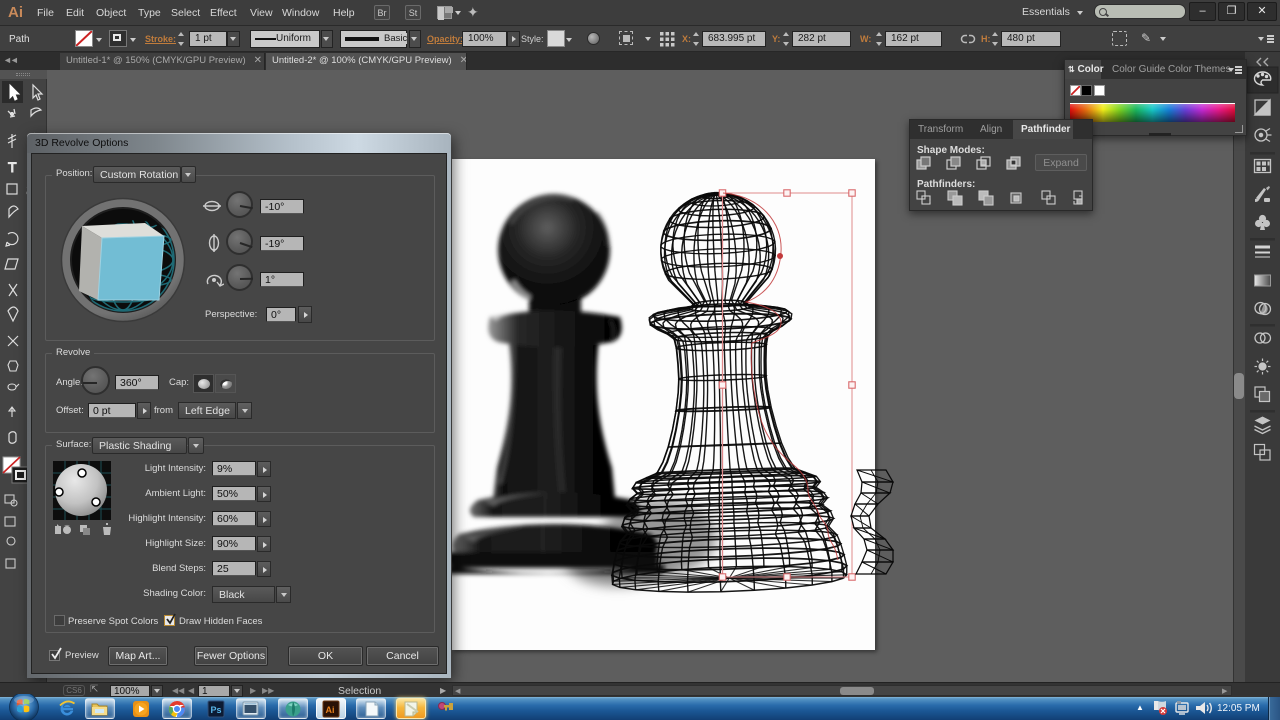 This screenshot has width=1280, height=720. What do you see at coordinates (330, 710) in the screenshot?
I see `svg-text: Ai` at bounding box center [330, 710].